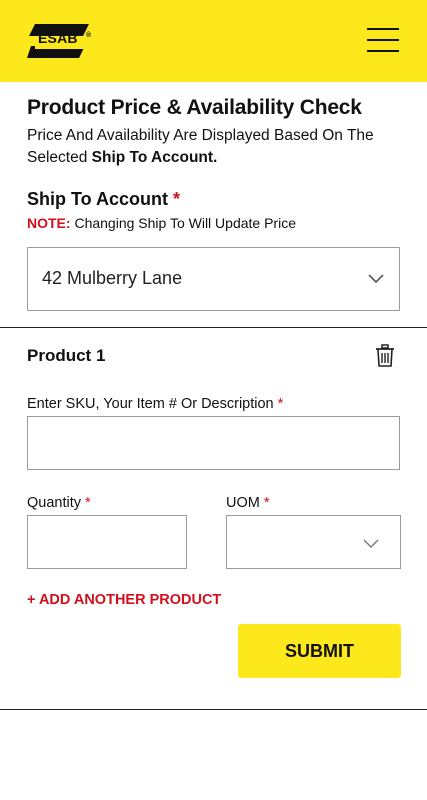  What do you see at coordinates (213, 279) in the screenshot?
I see `ship-to-select: 42 Mulberry Lane` at bounding box center [213, 279].